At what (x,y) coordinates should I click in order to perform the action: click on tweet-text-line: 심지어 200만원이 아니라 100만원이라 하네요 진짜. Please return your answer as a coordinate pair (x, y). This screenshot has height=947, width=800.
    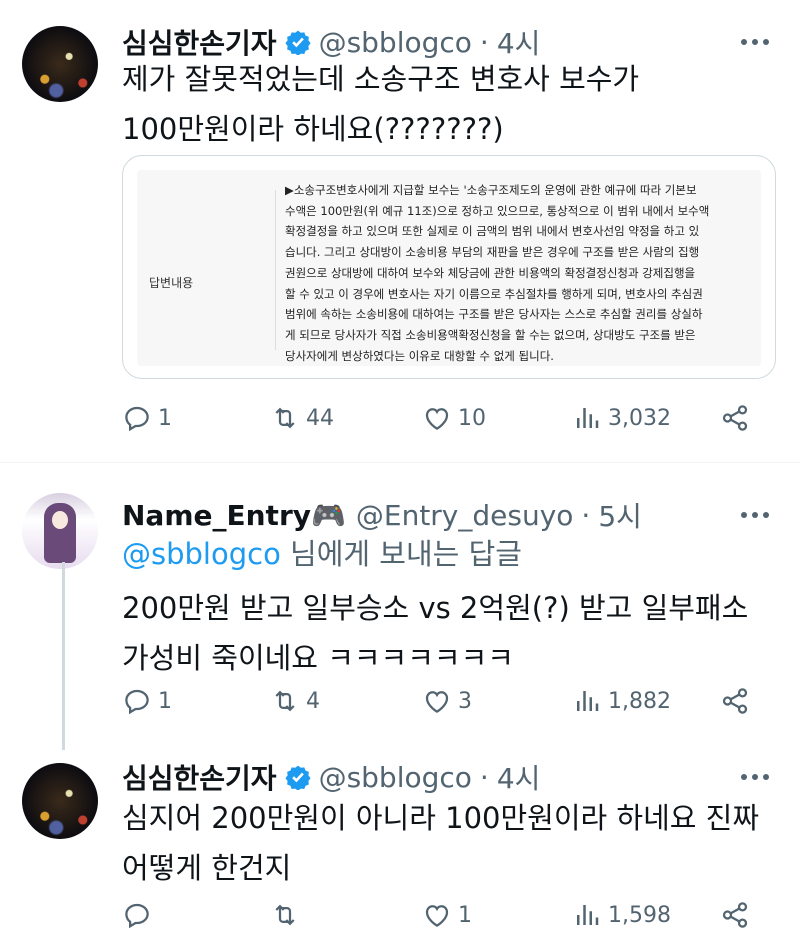
    Looking at the image, I should click on (441, 818).